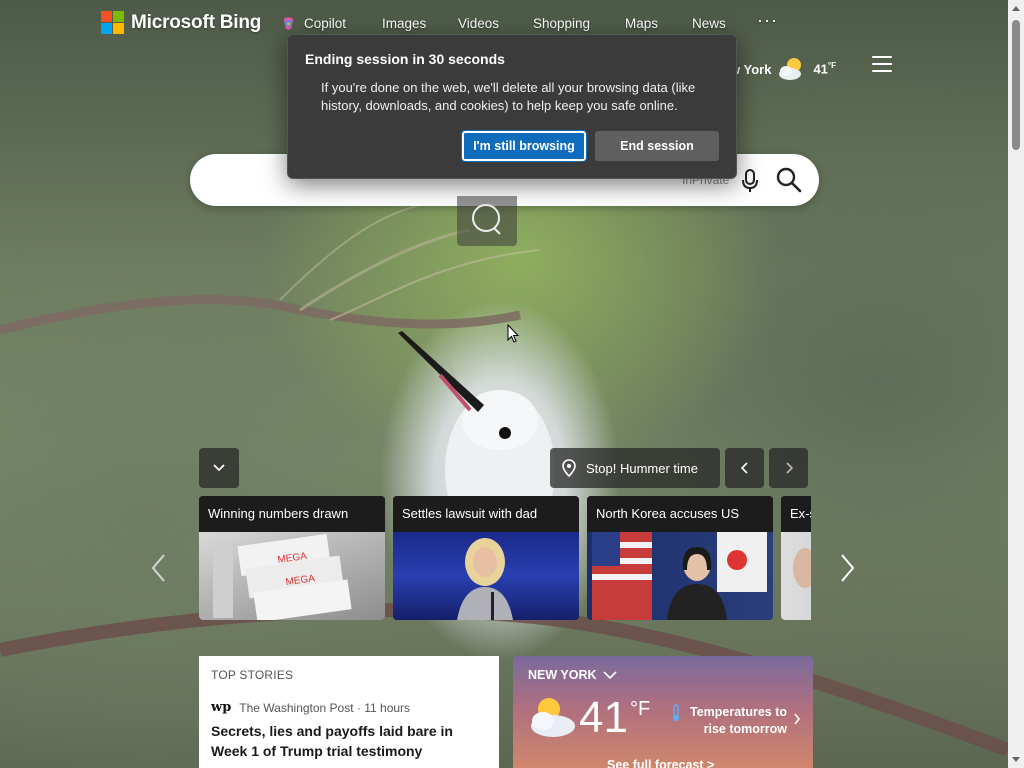 This screenshot has width=1024, height=768. I want to click on weather-current: 41 °F, so click(588, 718).